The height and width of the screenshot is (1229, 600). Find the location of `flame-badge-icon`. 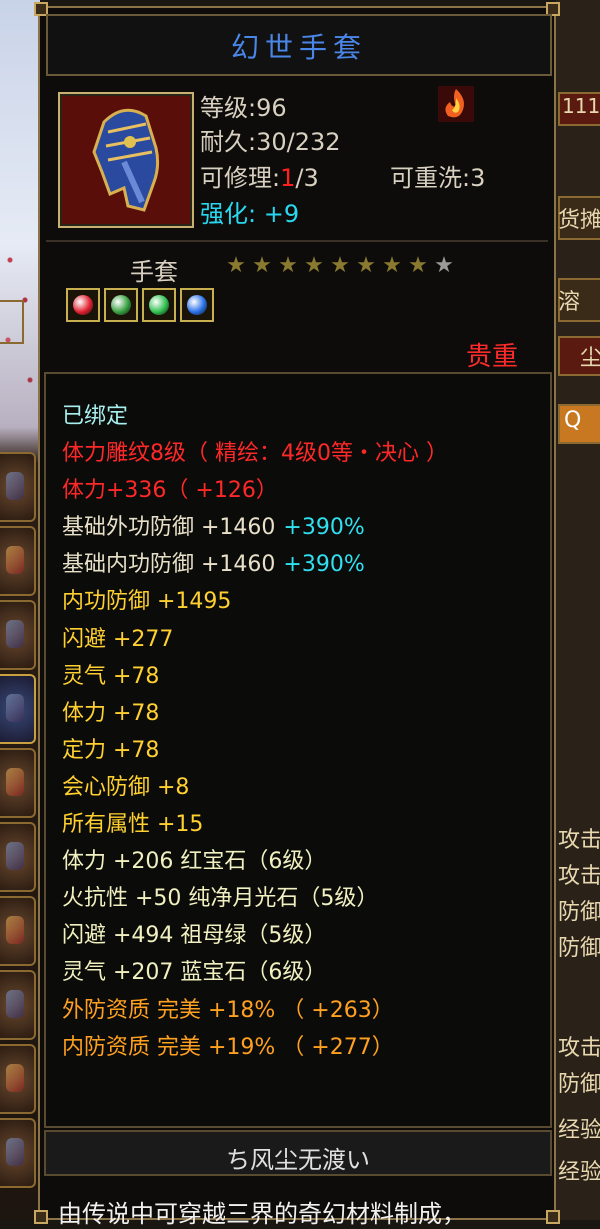

flame-badge-icon is located at coordinates (456, 104).